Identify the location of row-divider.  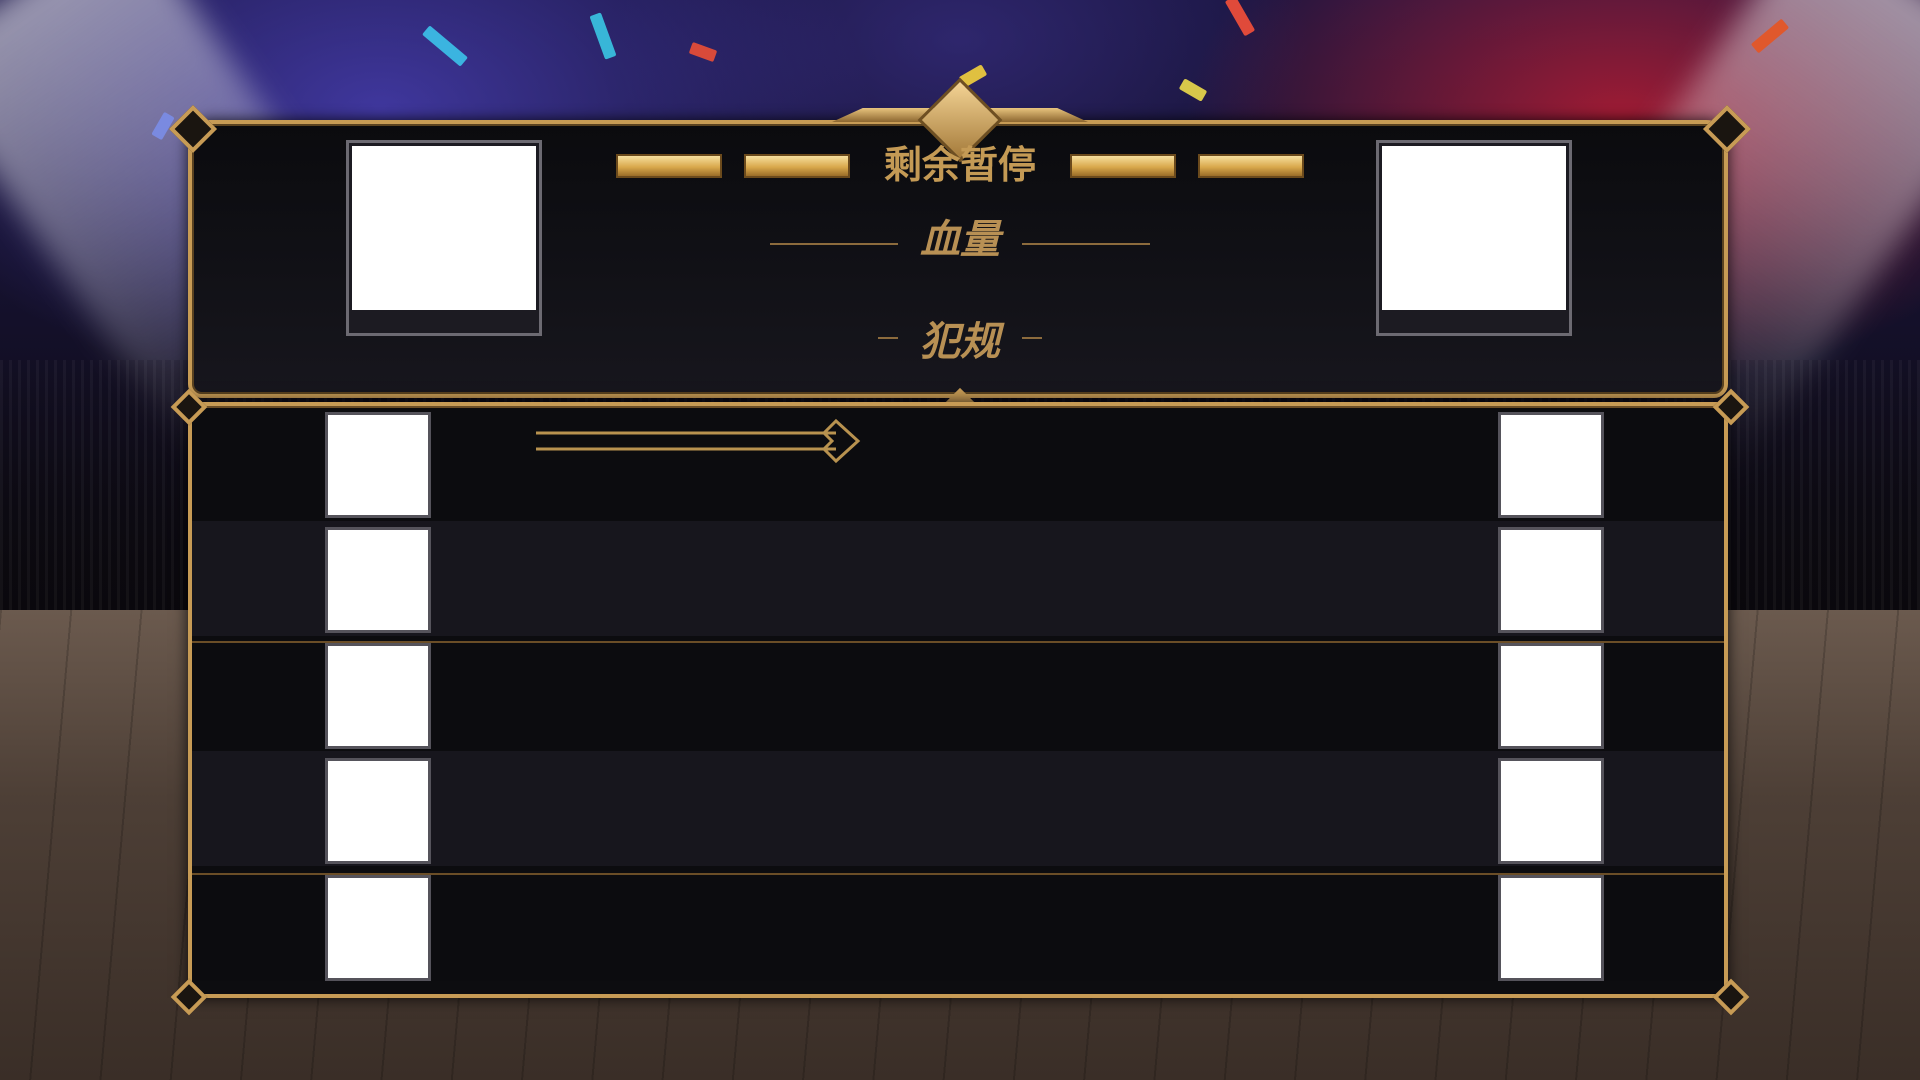
(958, 407).